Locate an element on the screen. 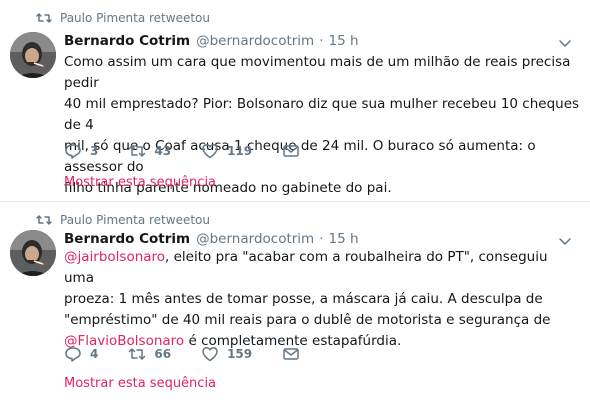  reply-button: 3 is located at coordinates (81, 151).